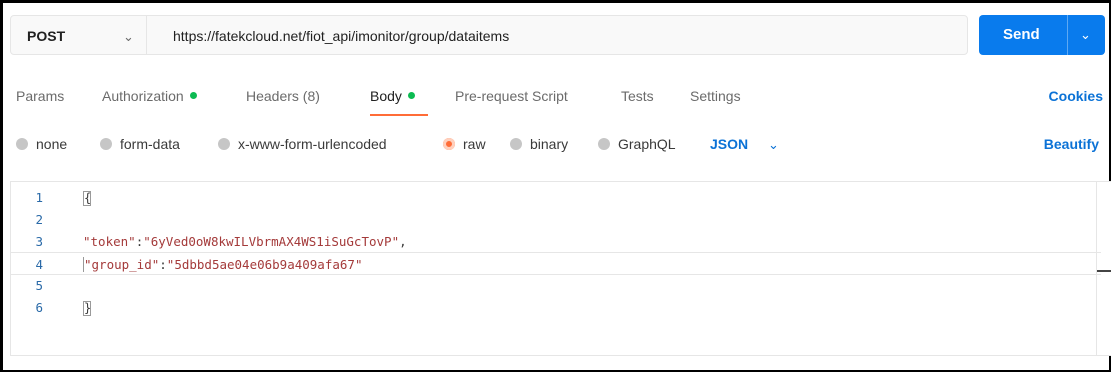  I want to click on editor-line-current: 4 "group_id":"5dbbd5ae04e06b9a409afa67", so click(556, 263).